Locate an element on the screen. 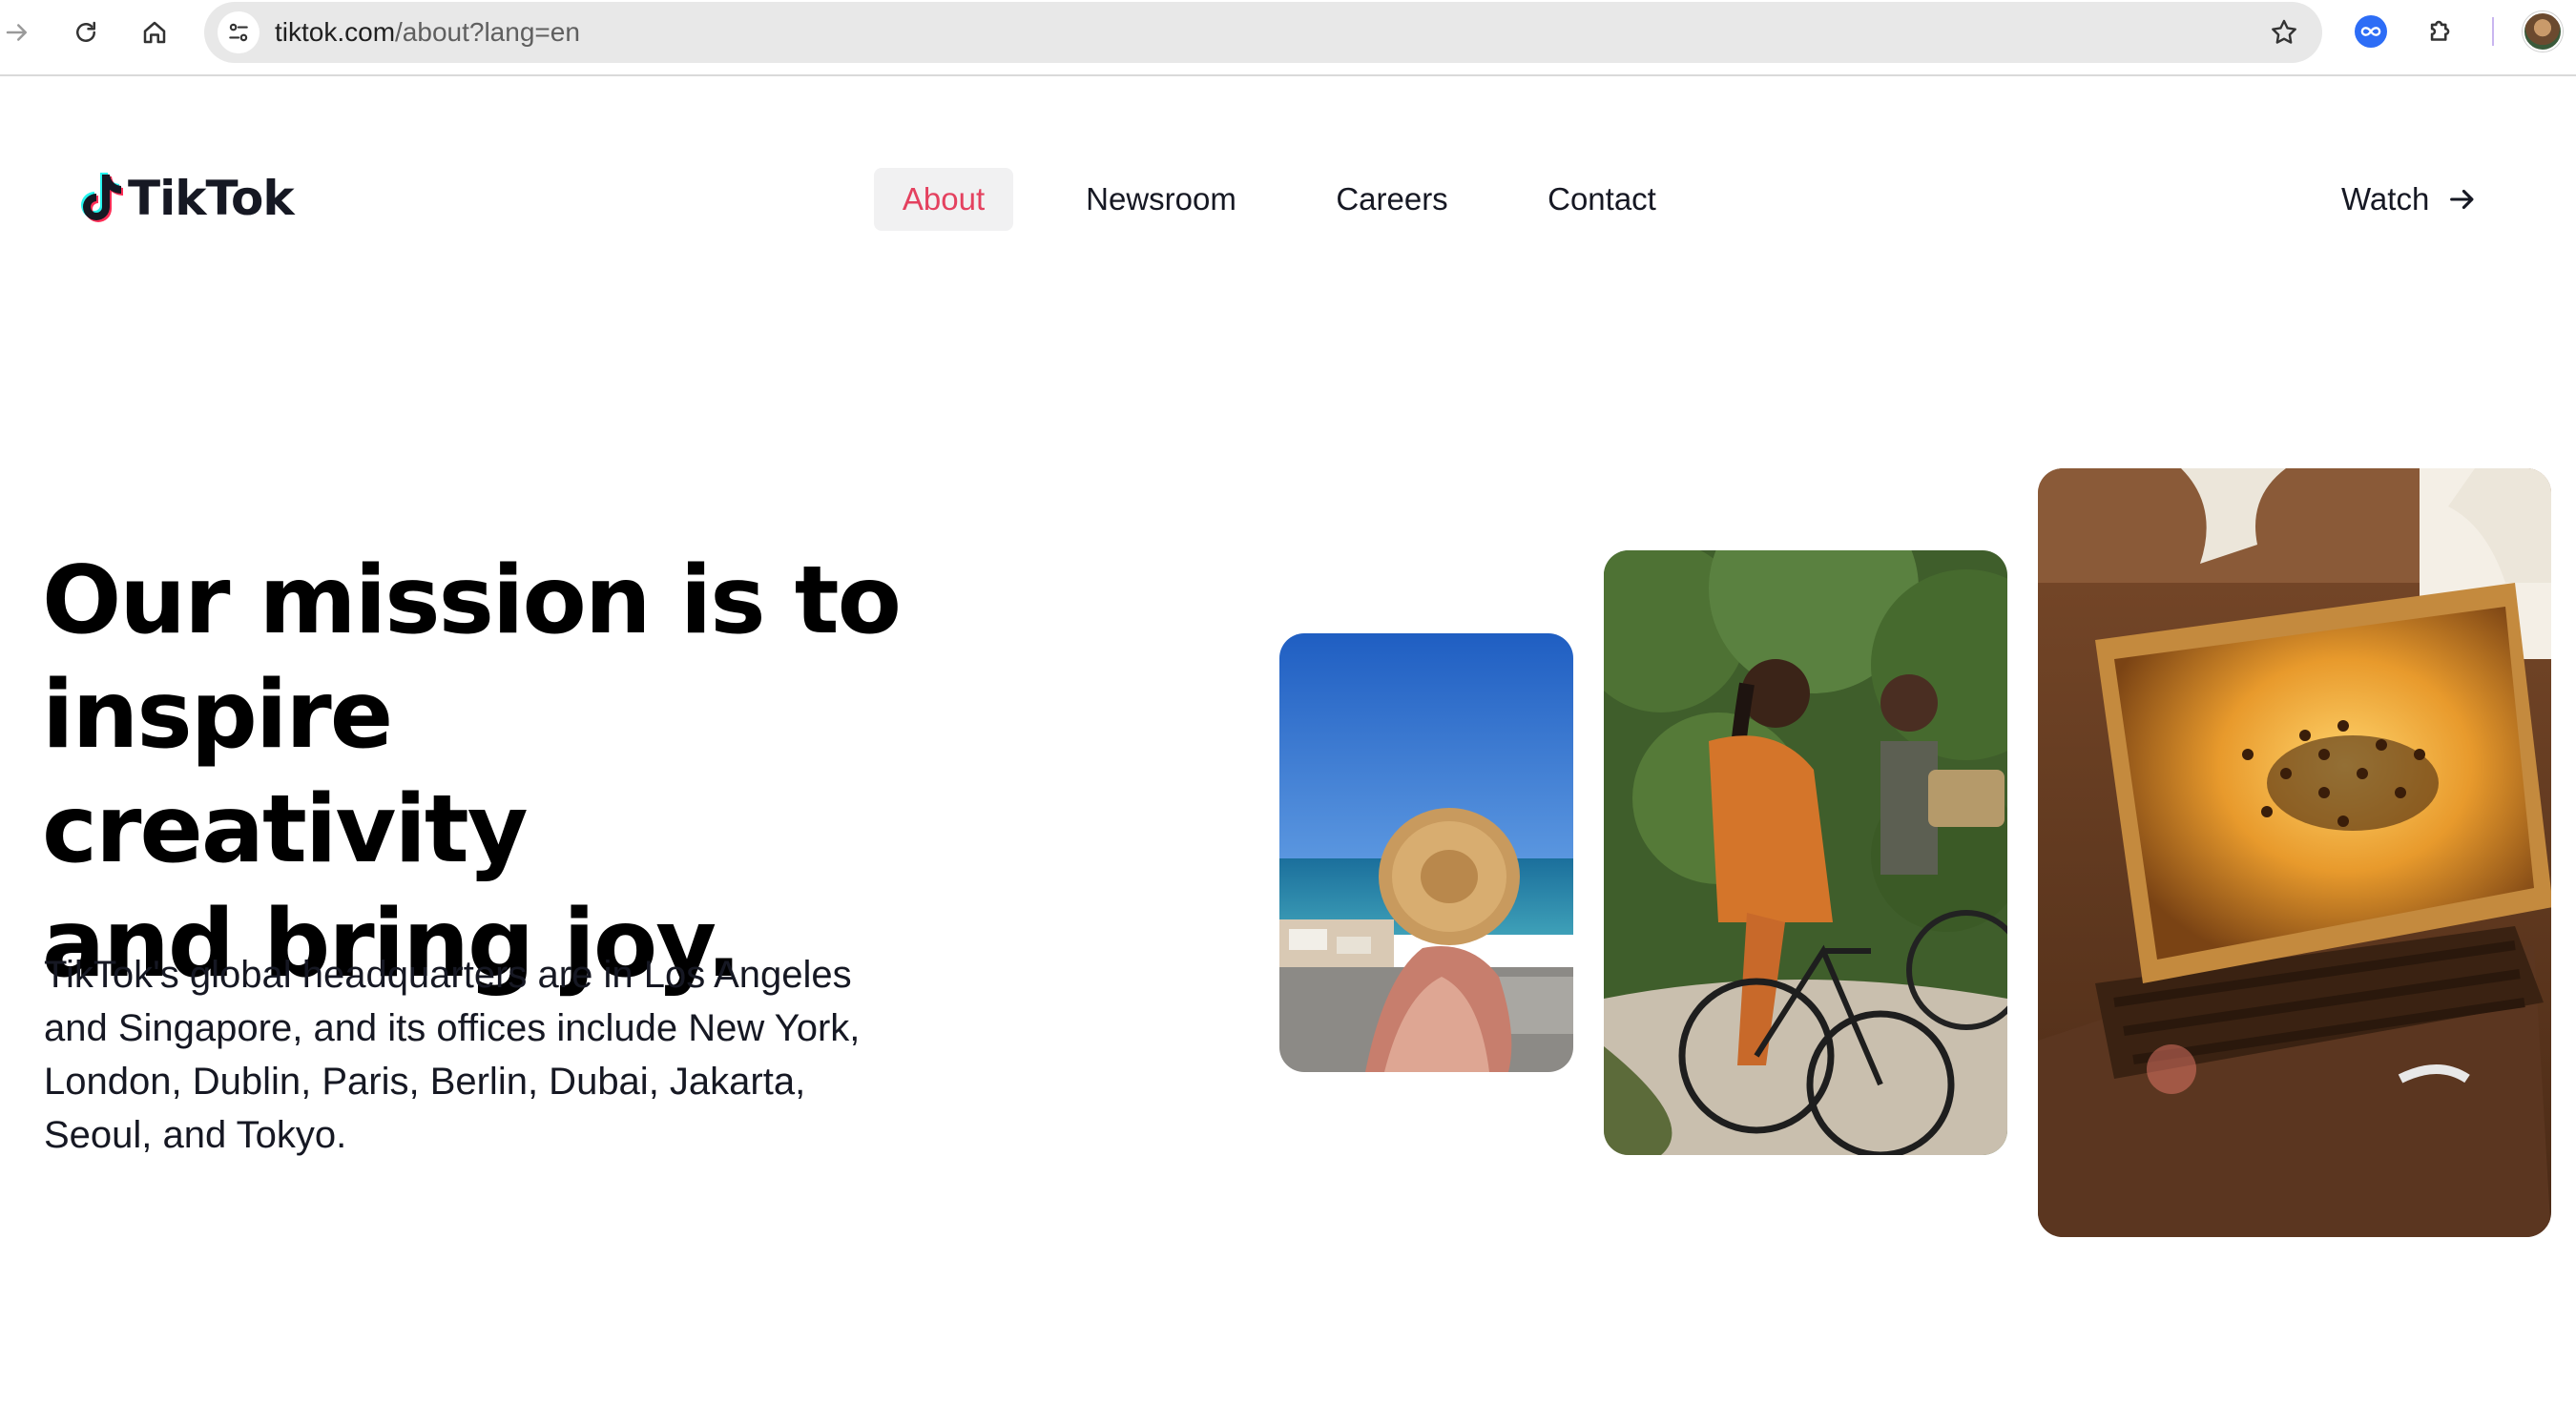  tune-icon is located at coordinates (238, 32).